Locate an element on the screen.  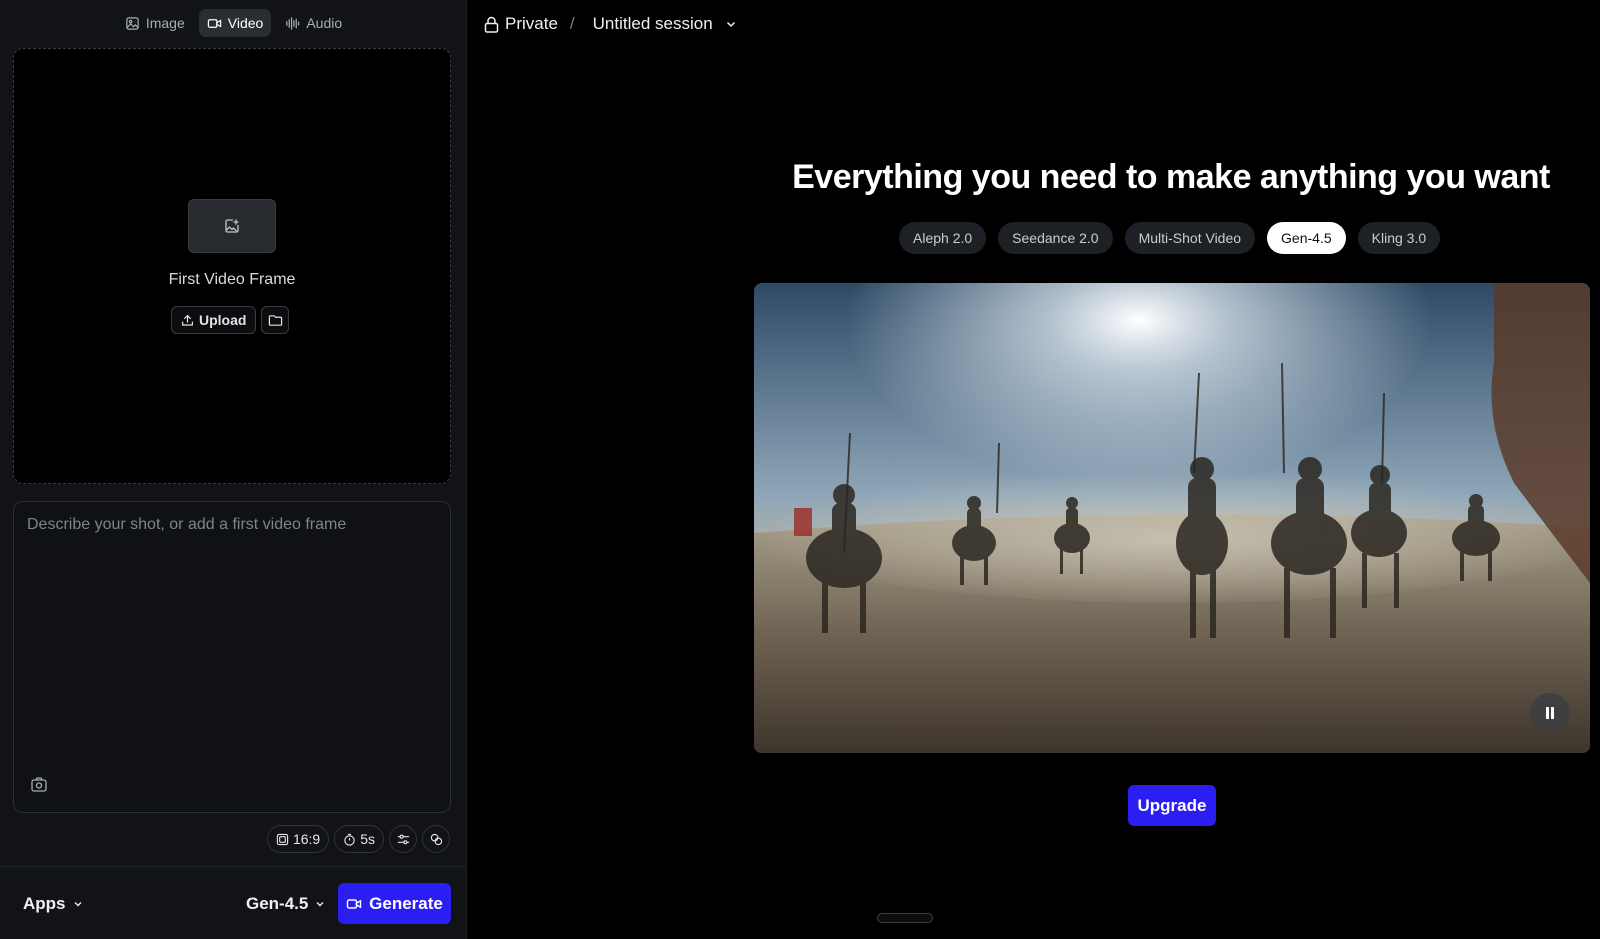
prompt-box is located at coordinates (232, 657).